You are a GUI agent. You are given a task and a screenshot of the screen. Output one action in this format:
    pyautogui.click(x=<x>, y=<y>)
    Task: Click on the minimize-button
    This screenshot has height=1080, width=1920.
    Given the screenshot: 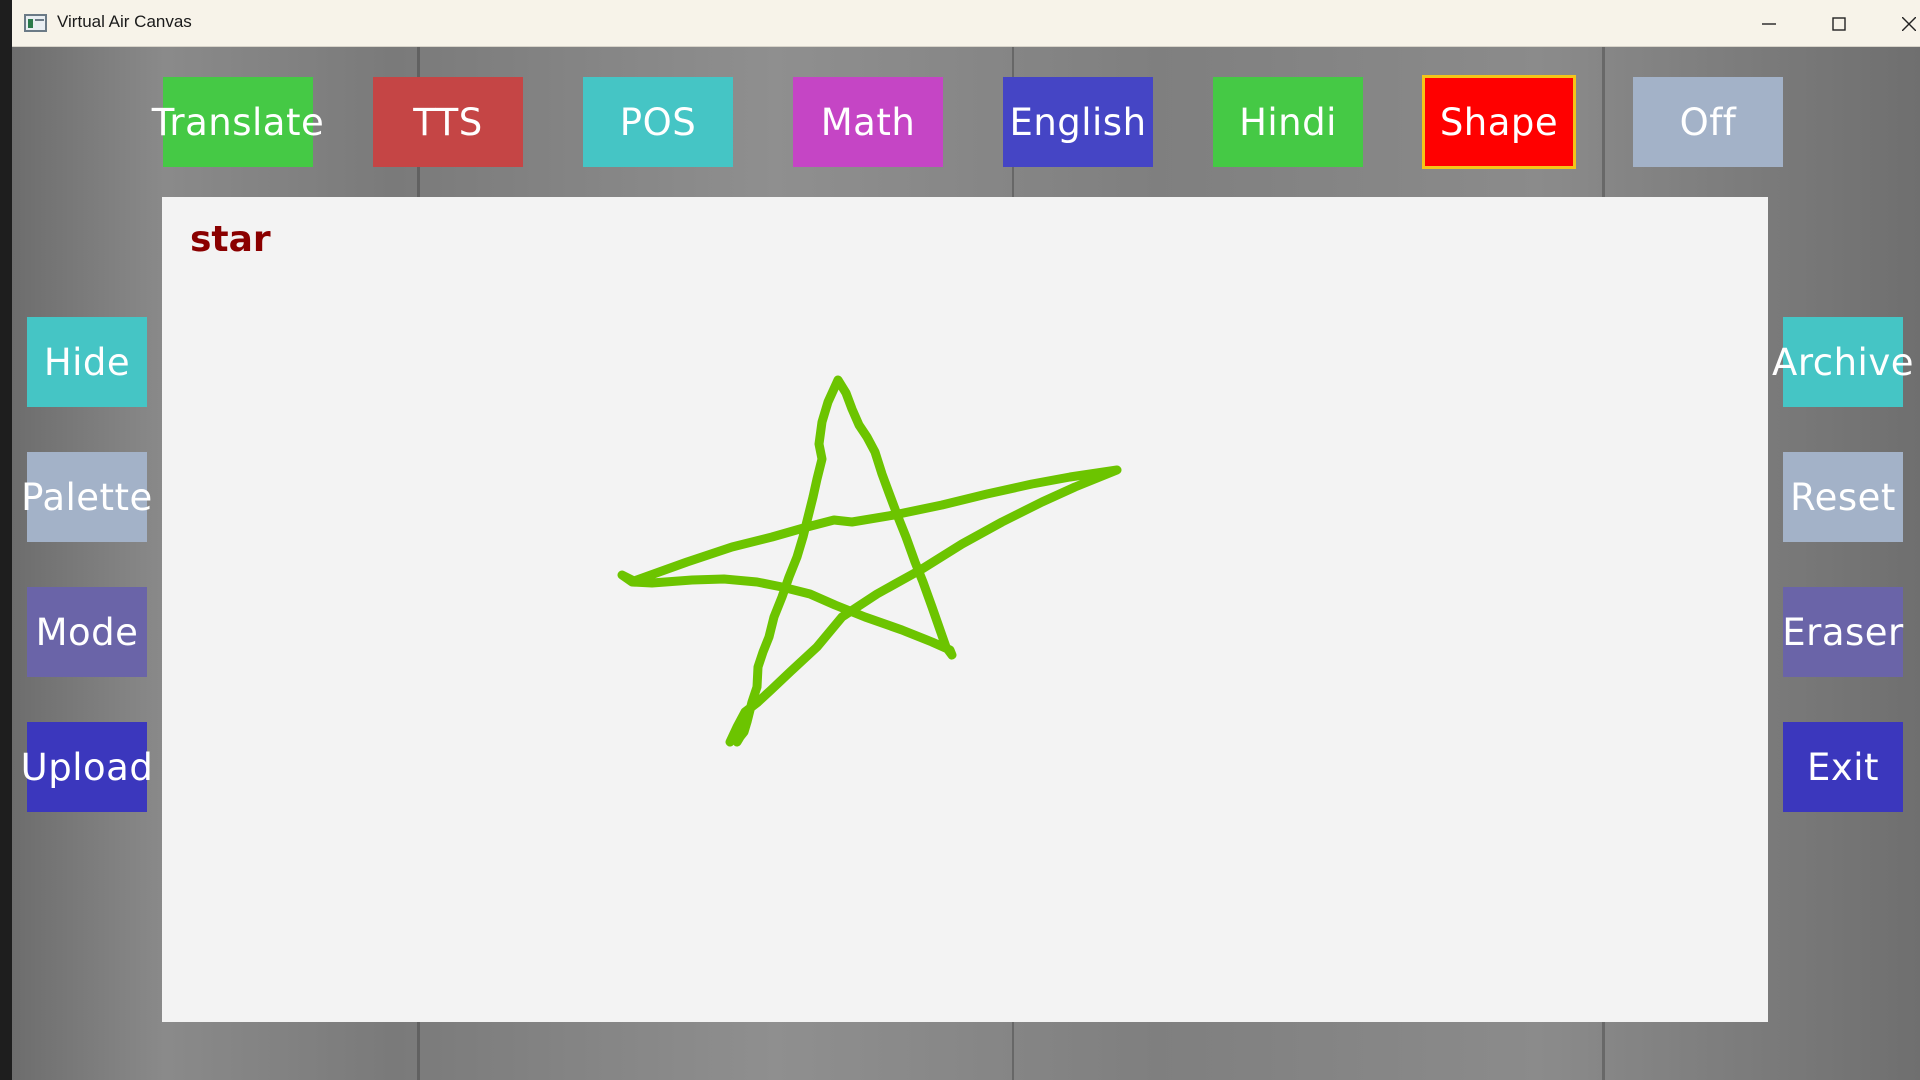 What is the action you would take?
    pyautogui.click(x=1769, y=23)
    